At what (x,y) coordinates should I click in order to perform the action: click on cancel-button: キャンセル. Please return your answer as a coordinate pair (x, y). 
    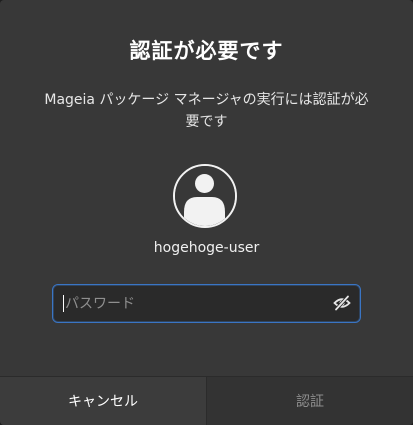
    Looking at the image, I should click on (103, 401).